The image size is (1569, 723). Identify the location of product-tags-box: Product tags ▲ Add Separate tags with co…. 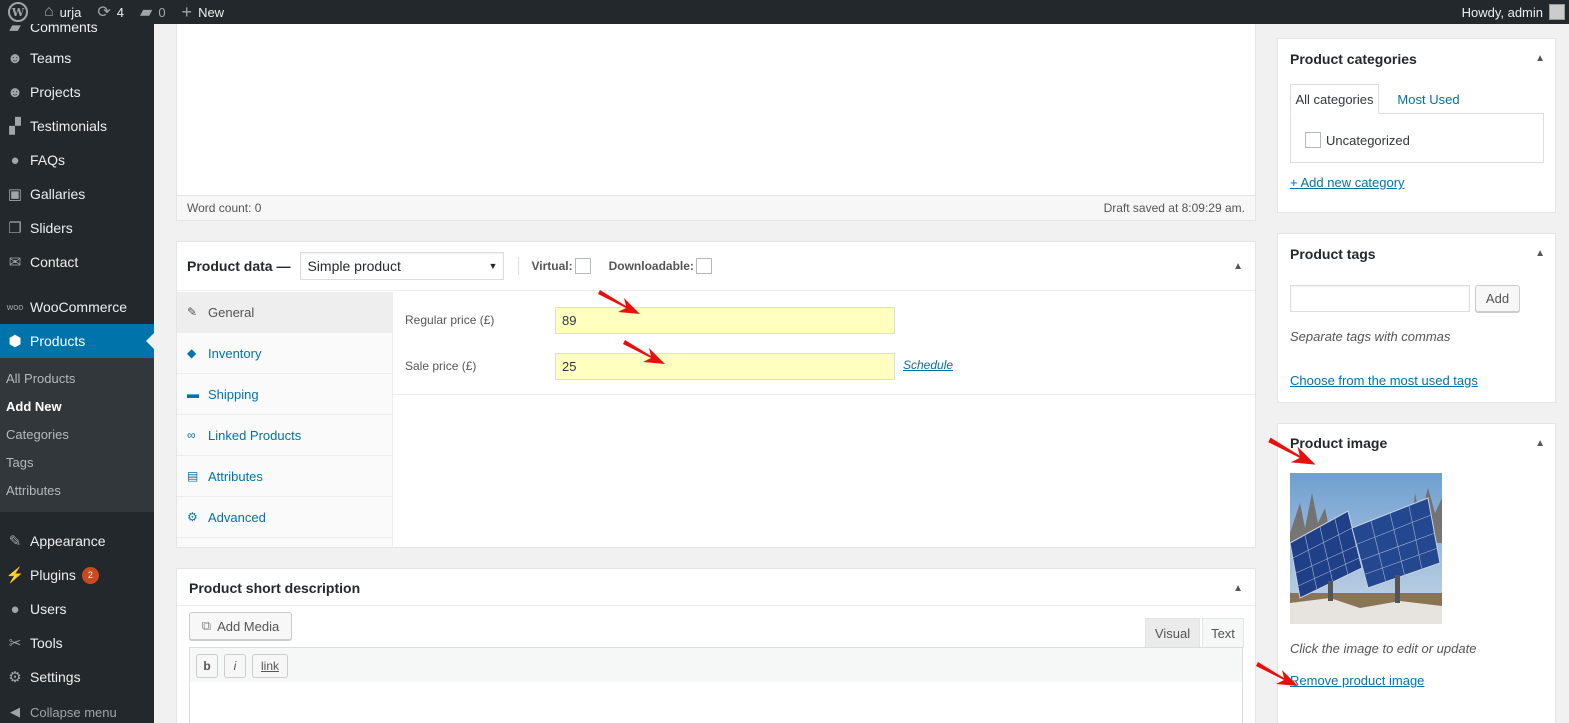
(1416, 318).